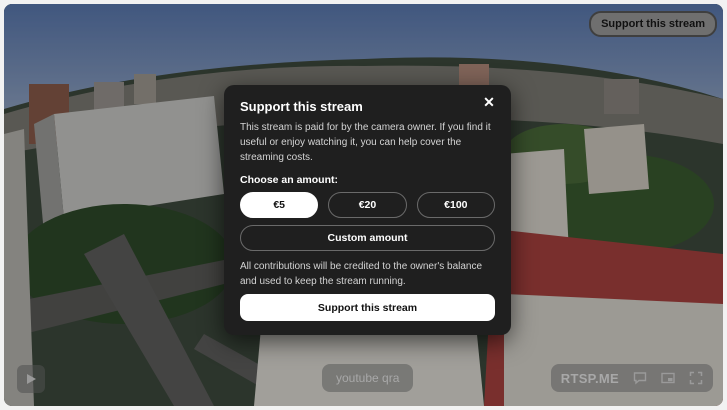 The height and width of the screenshot is (410, 727). I want to click on close-icon: ✕, so click(489, 101).